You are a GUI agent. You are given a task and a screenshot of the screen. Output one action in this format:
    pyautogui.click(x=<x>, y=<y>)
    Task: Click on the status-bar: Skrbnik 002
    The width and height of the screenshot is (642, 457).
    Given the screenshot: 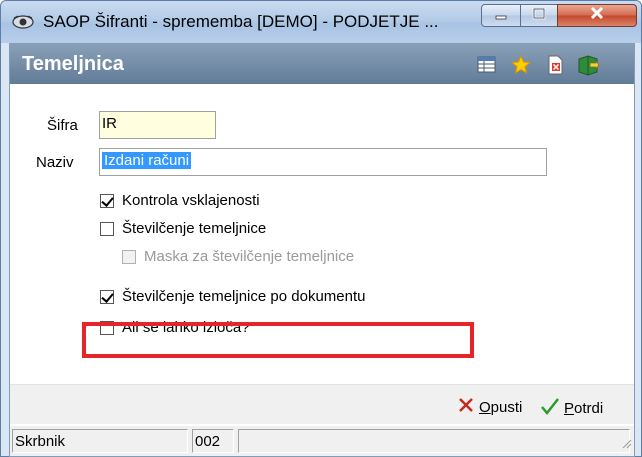 What is the action you would take?
    pyautogui.click(x=322, y=441)
    